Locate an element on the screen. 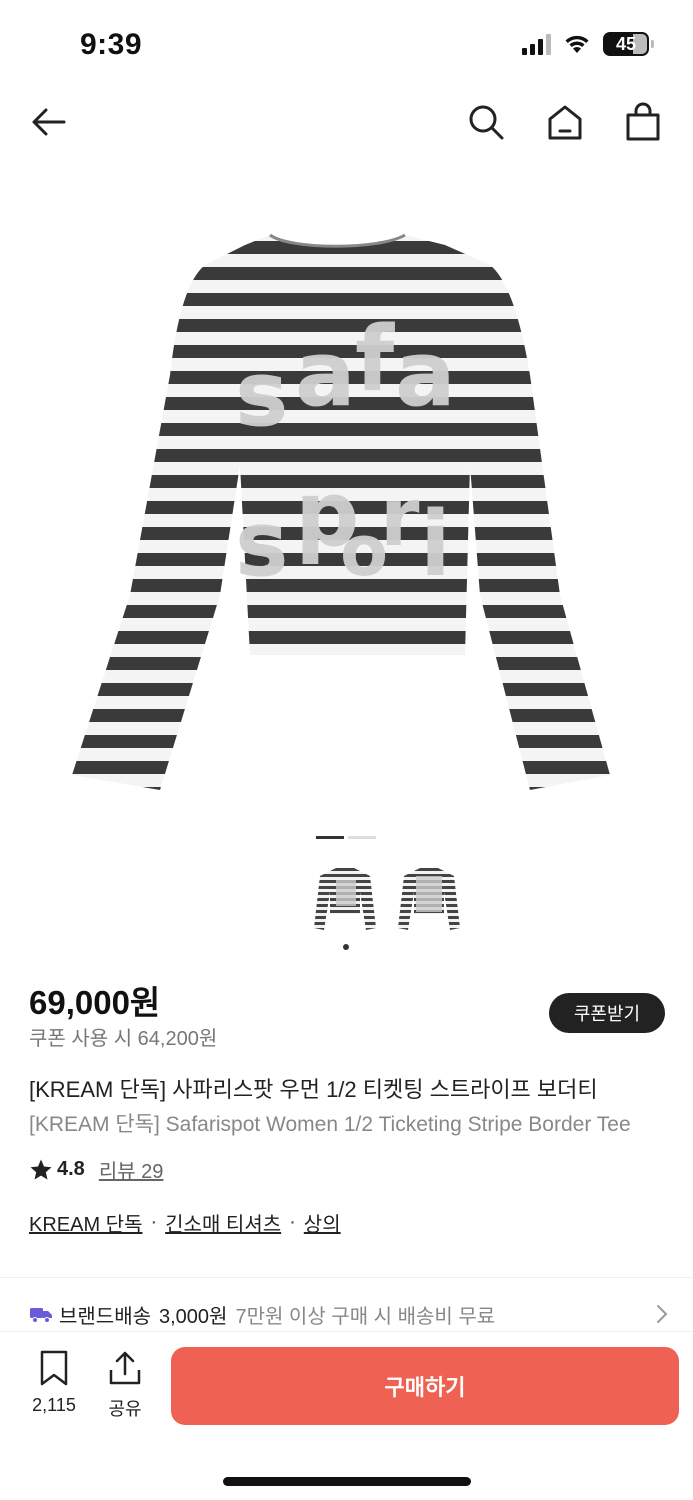  shipping-label: 브랜드배송 is located at coordinates (105, 1316).